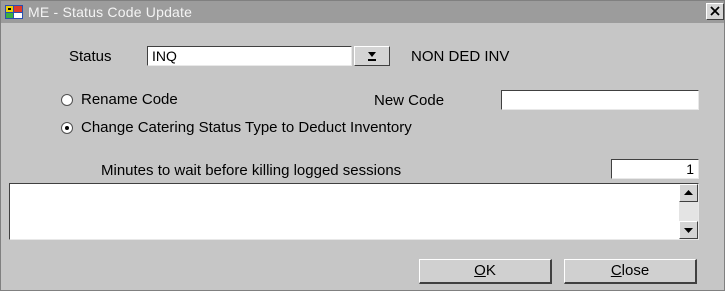 The height and width of the screenshot is (291, 725). What do you see at coordinates (110, 12) in the screenshot?
I see `window-title: ME - Status Code Update` at bounding box center [110, 12].